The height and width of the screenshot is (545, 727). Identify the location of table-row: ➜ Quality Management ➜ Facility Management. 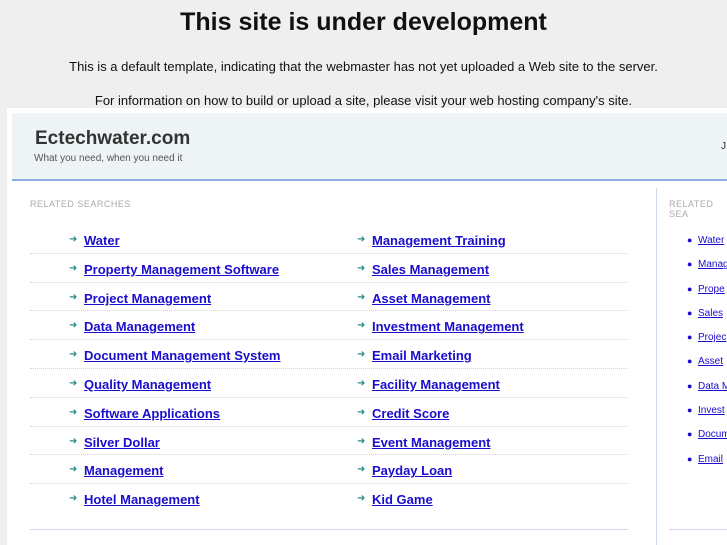
(329, 383).